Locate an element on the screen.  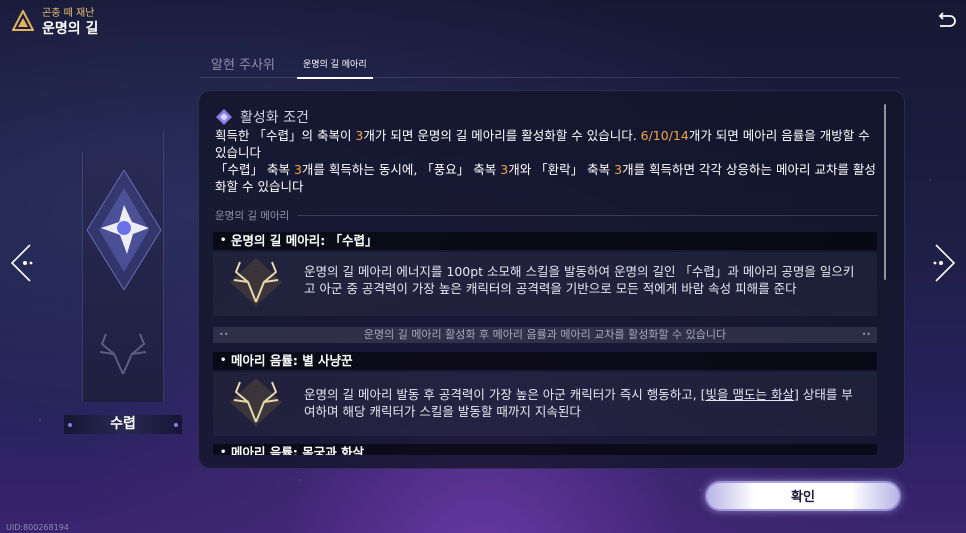
diamond-icon is located at coordinates (224, 117).